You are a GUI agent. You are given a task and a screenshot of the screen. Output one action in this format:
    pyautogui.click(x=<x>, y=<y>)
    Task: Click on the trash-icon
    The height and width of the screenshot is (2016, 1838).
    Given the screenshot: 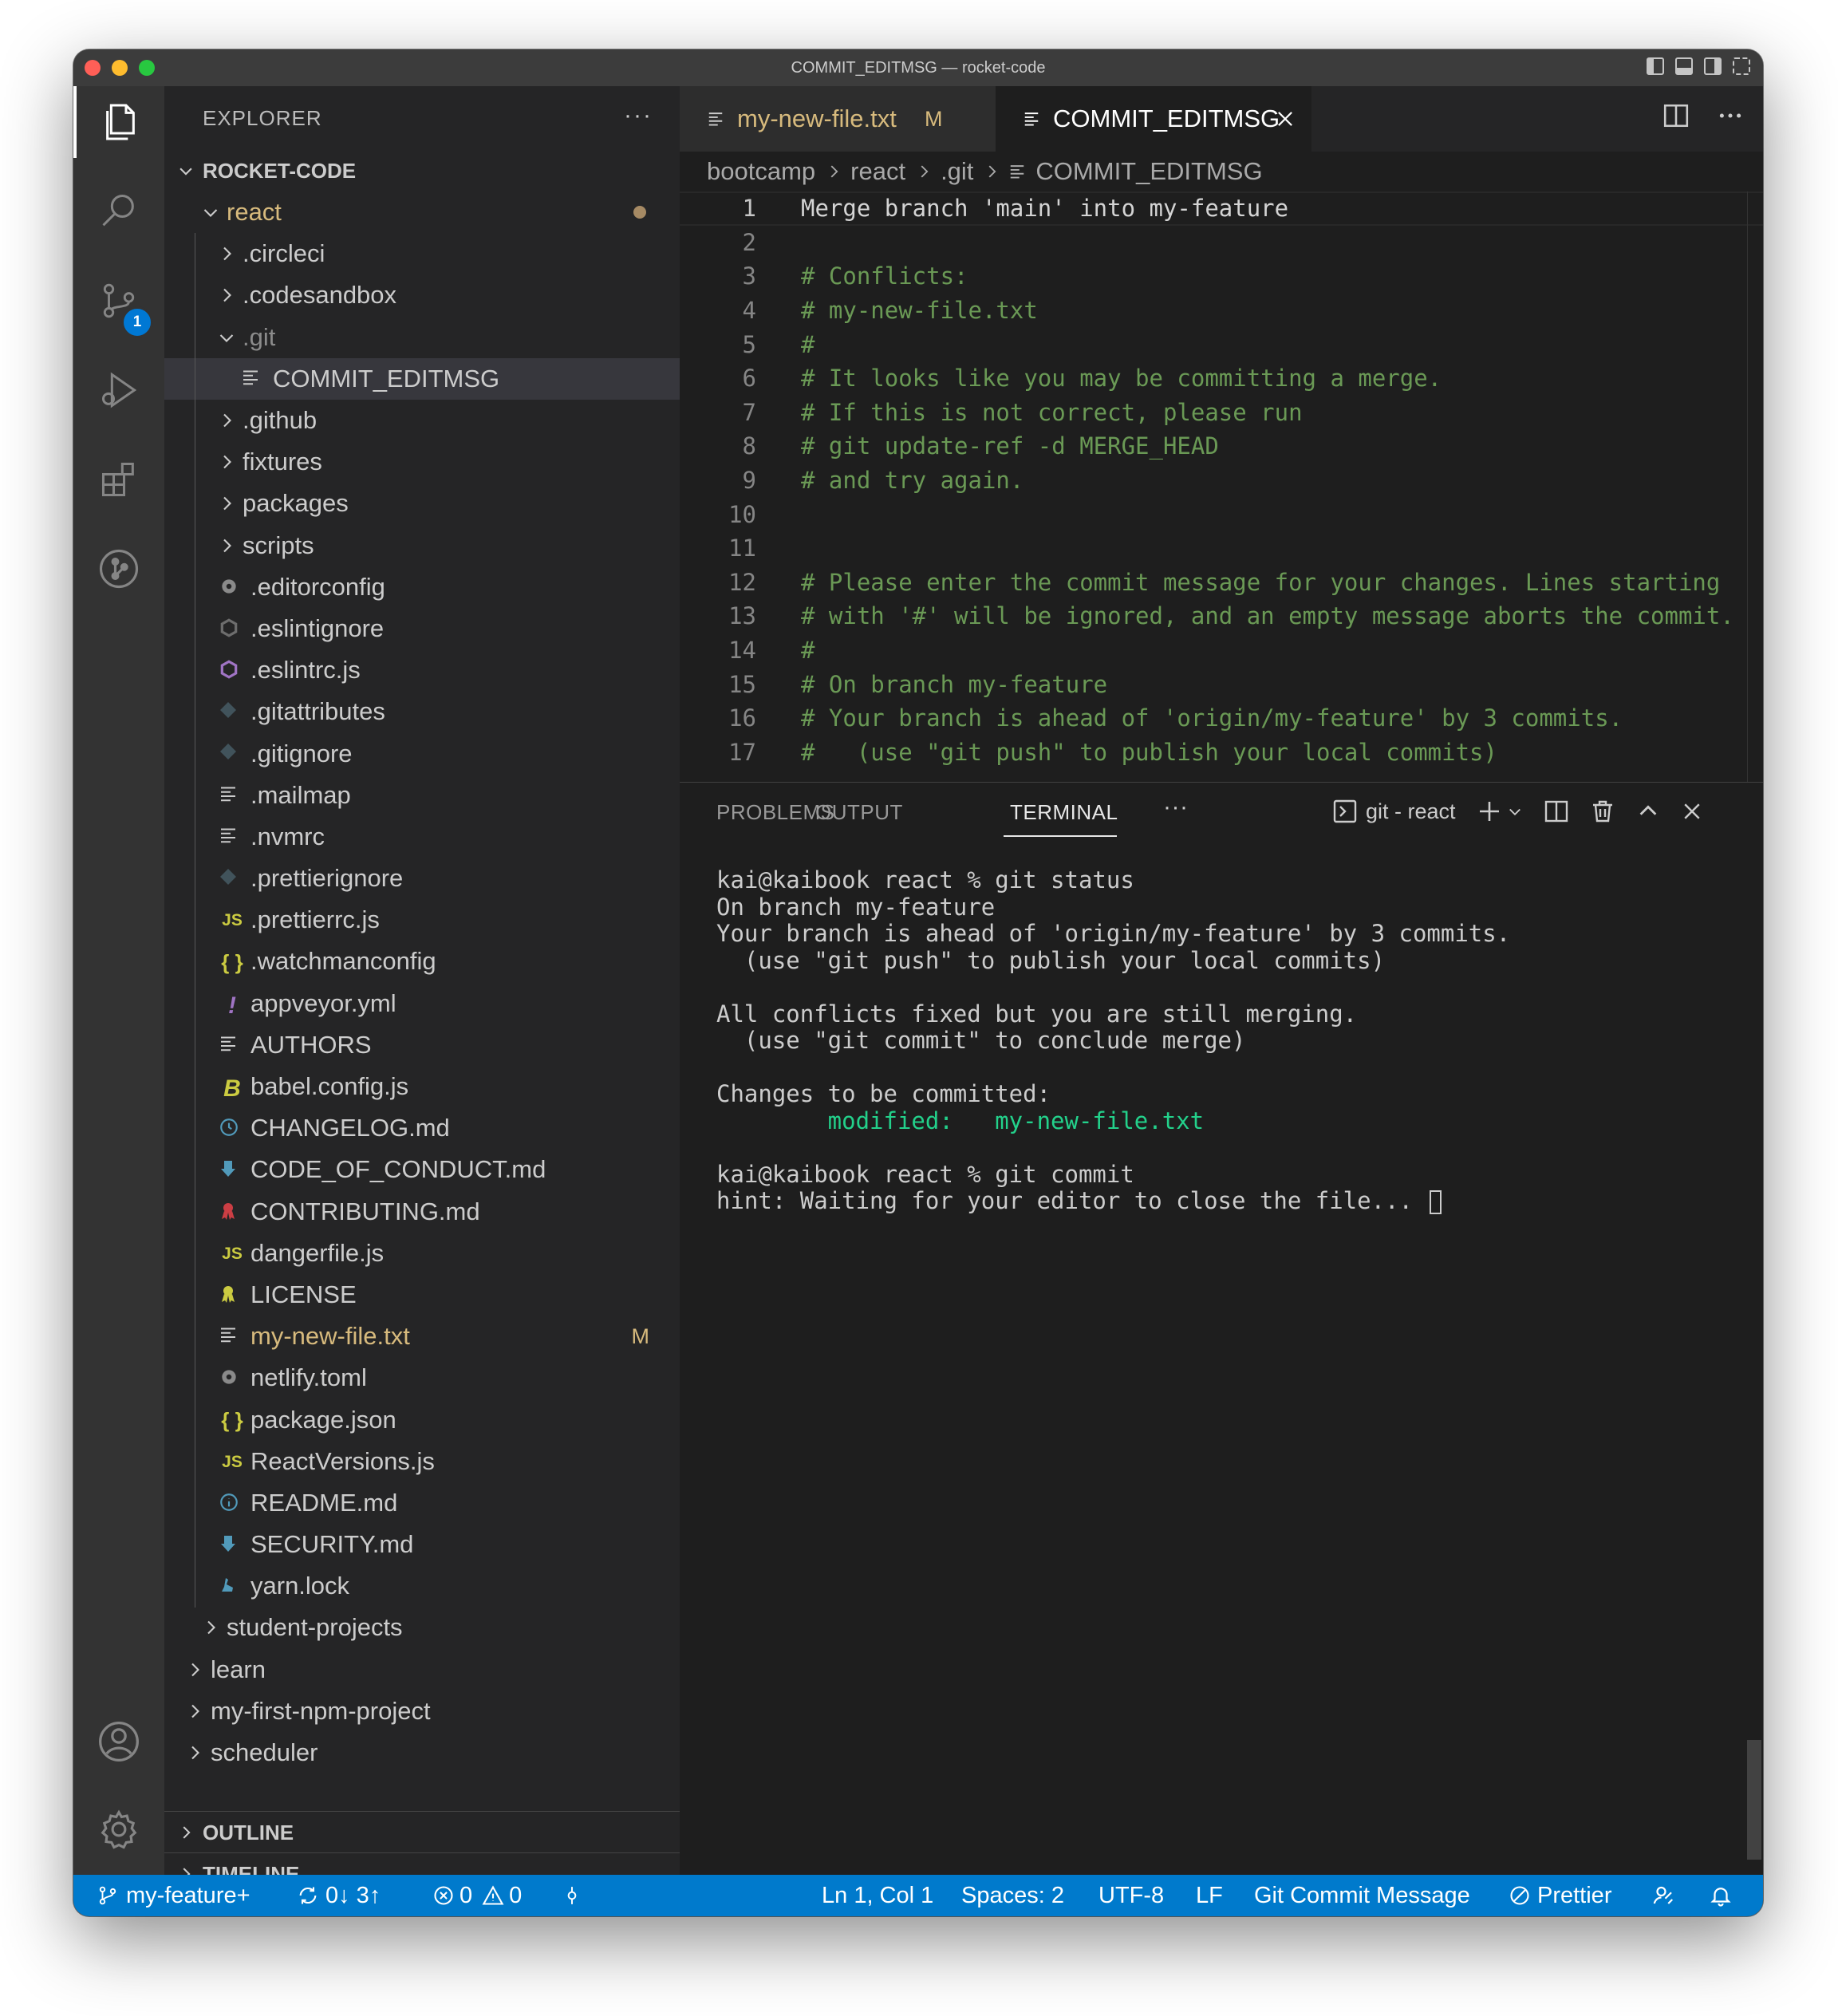 What is the action you would take?
    pyautogui.click(x=1602, y=812)
    